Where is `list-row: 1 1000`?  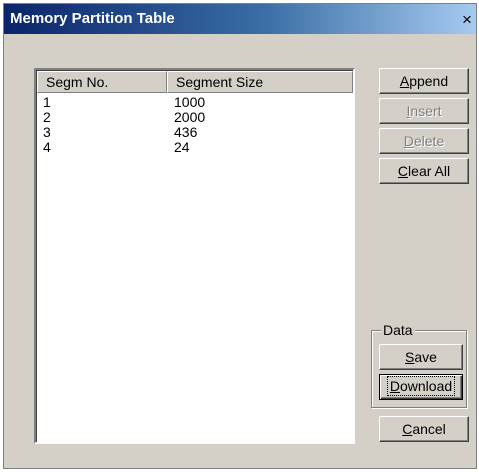
list-row: 1 1000 is located at coordinates (197, 102).